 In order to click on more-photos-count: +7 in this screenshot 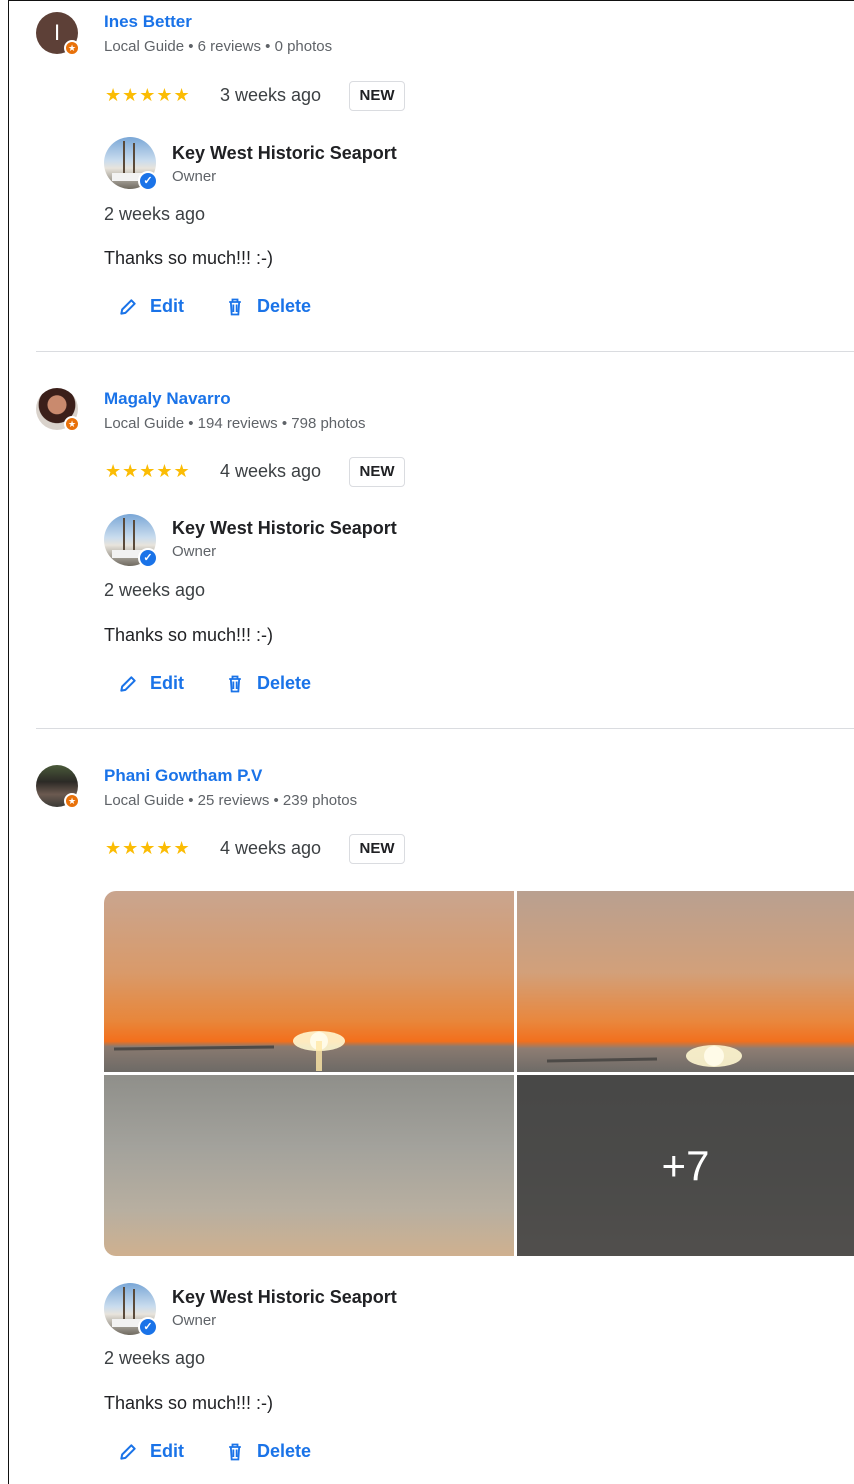, I will do `click(685, 1165)`.